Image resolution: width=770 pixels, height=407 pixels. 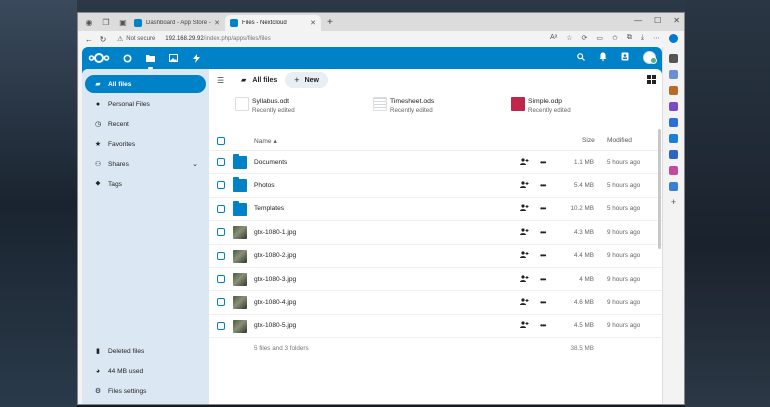 I want to click on activity-icon, so click(x=196, y=58).